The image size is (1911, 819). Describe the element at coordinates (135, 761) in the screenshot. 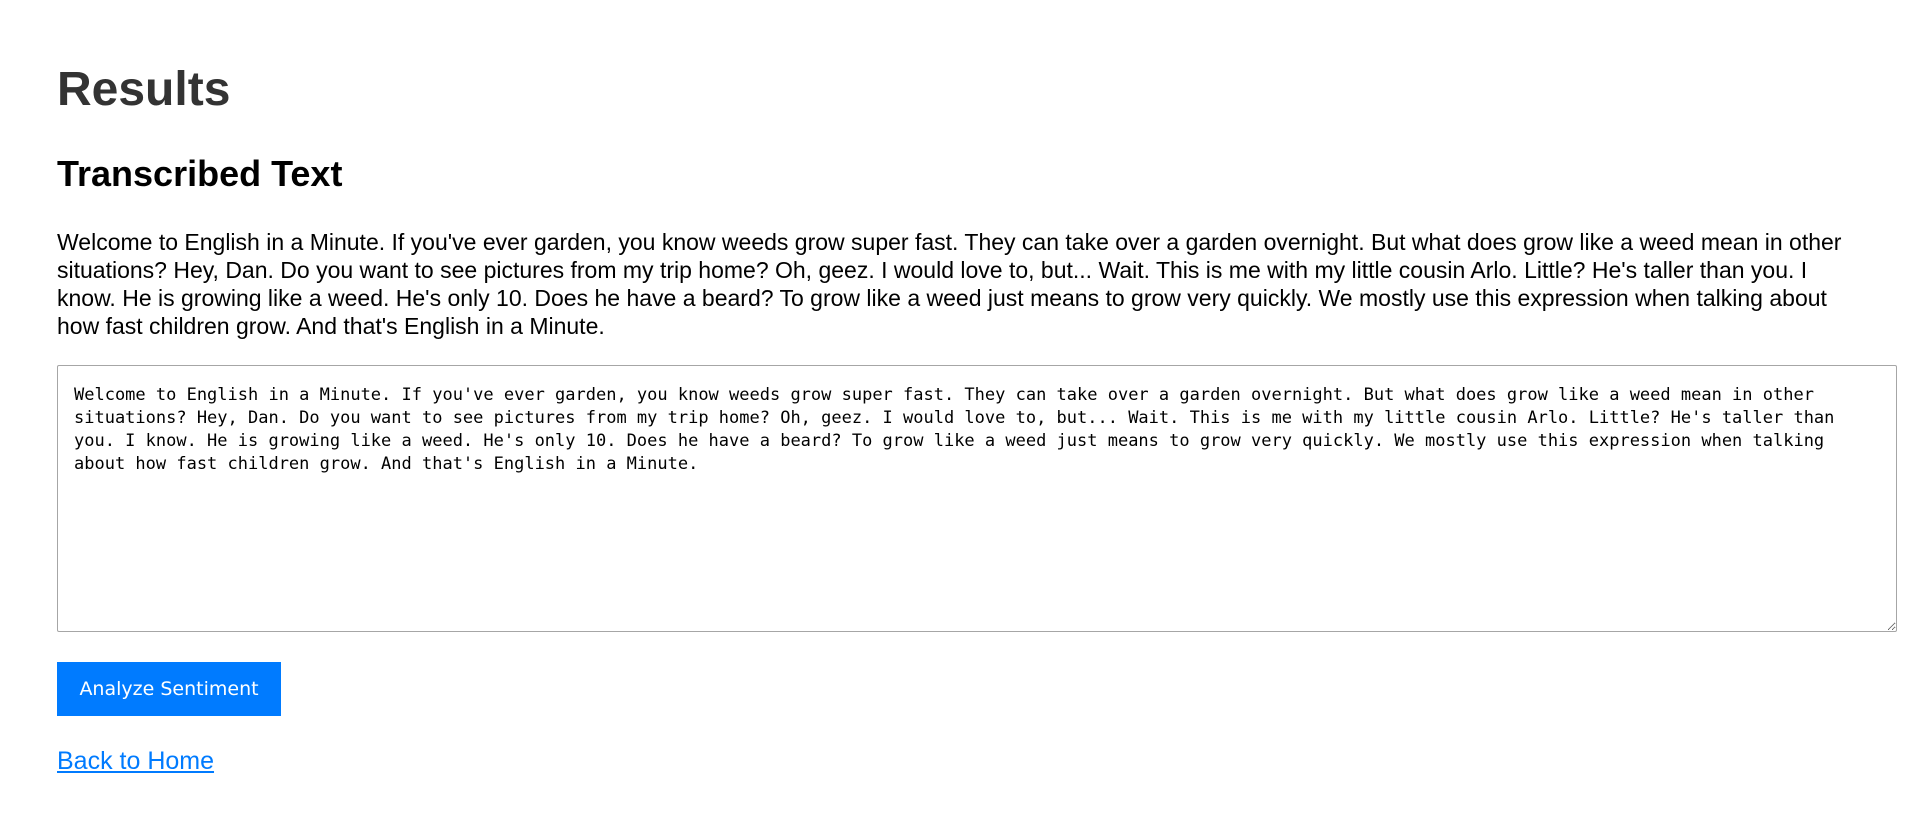

I see `back-to-home-link: Back to Home` at that location.